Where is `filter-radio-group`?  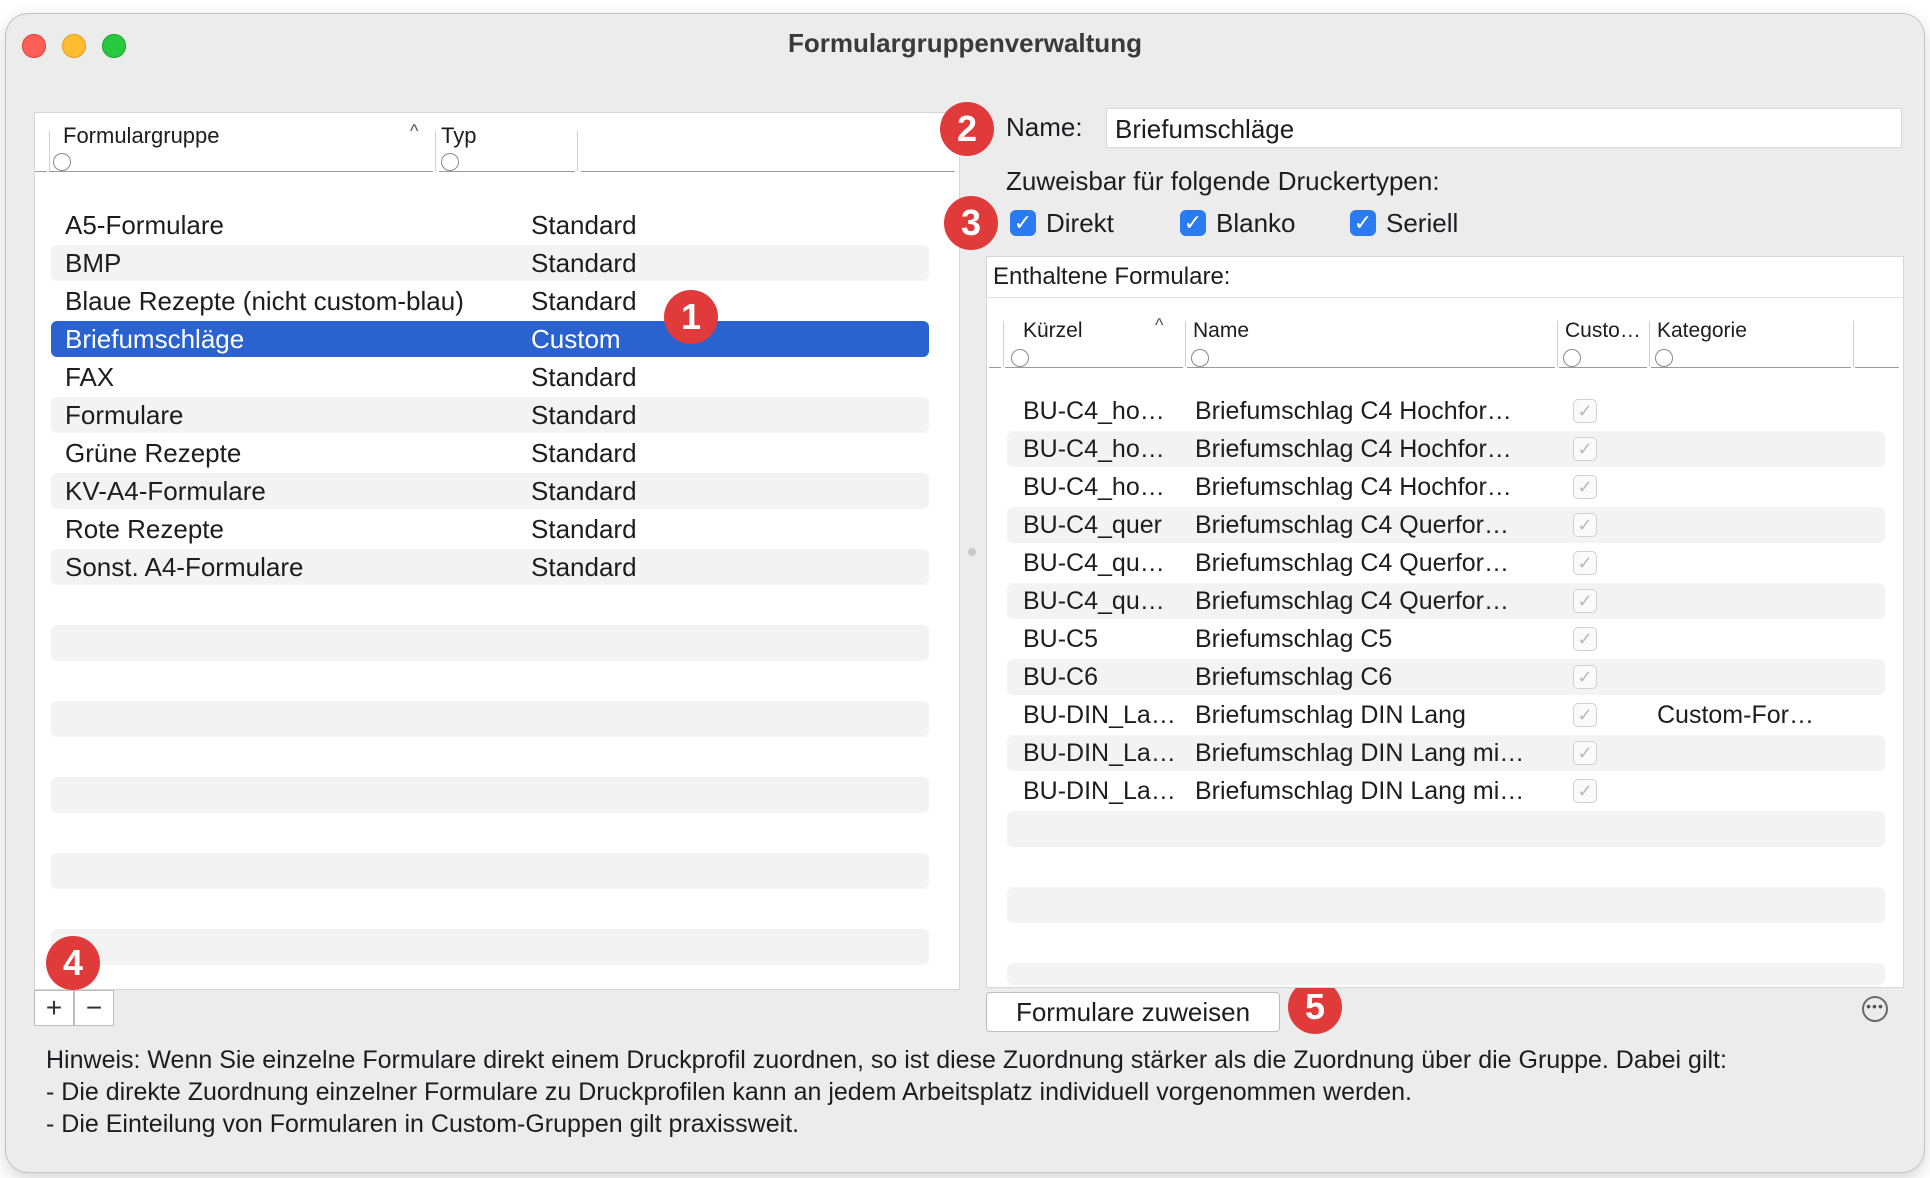
filter-radio-group is located at coordinates (62, 162).